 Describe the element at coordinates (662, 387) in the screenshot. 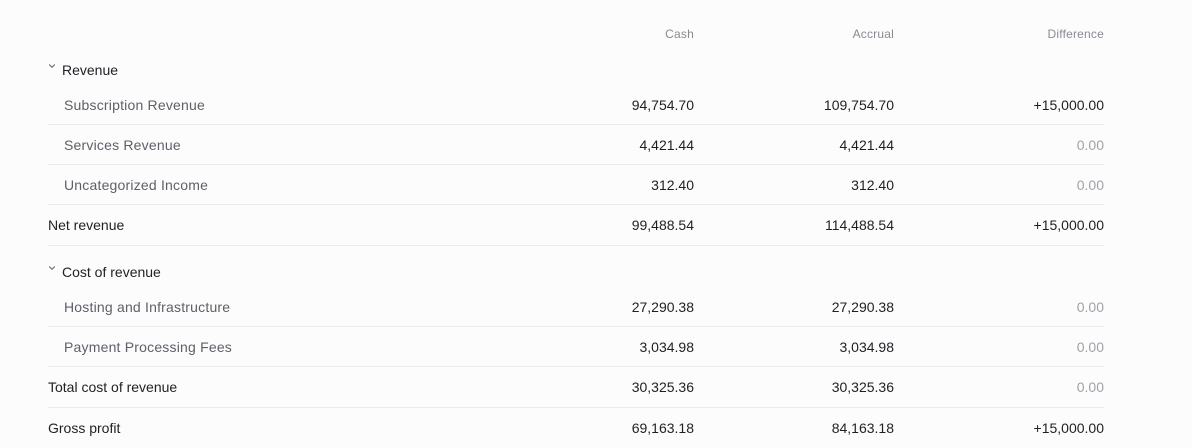

I see `cash-value: 30,325.36` at that location.